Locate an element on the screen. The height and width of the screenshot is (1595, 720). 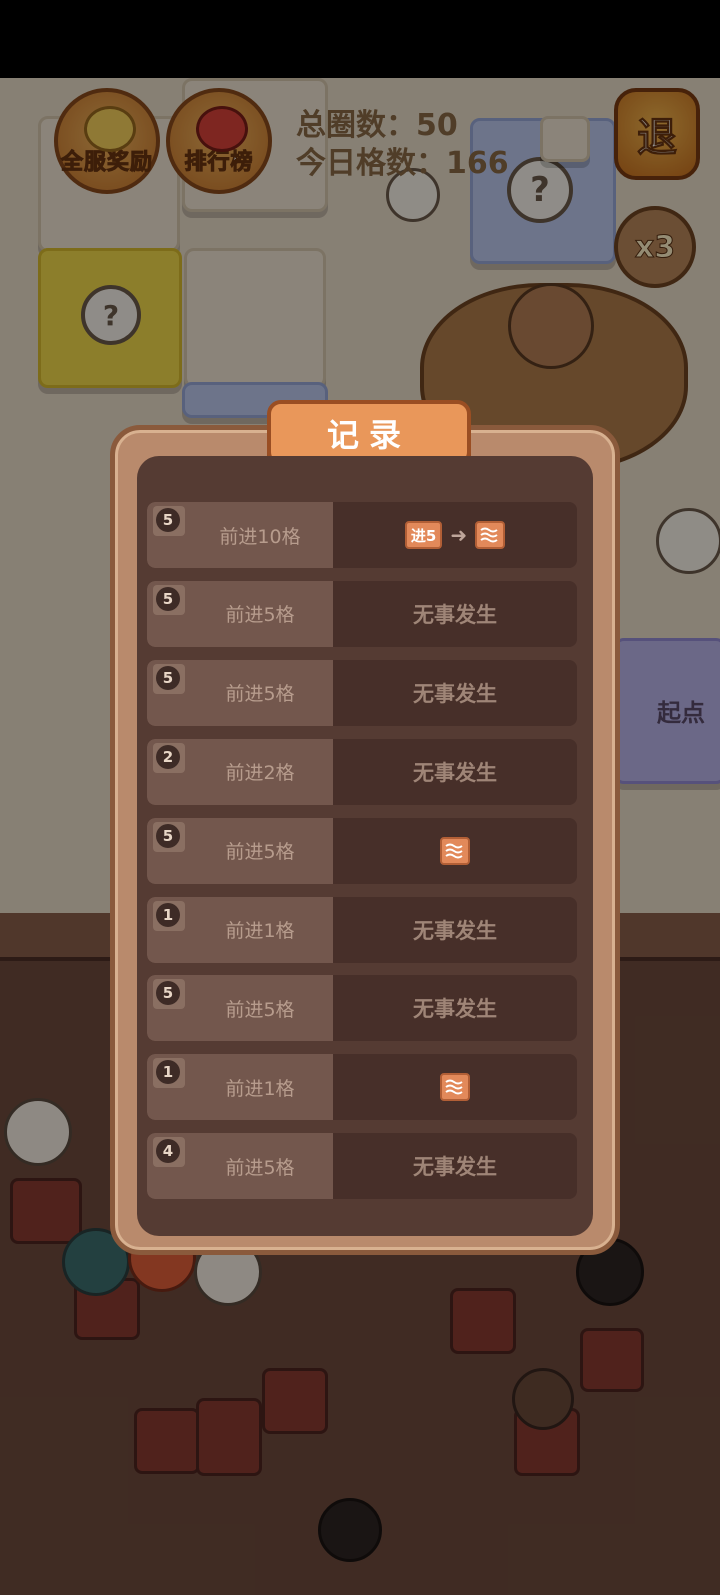
record-row: 5 前进5格 is located at coordinates (362, 850).